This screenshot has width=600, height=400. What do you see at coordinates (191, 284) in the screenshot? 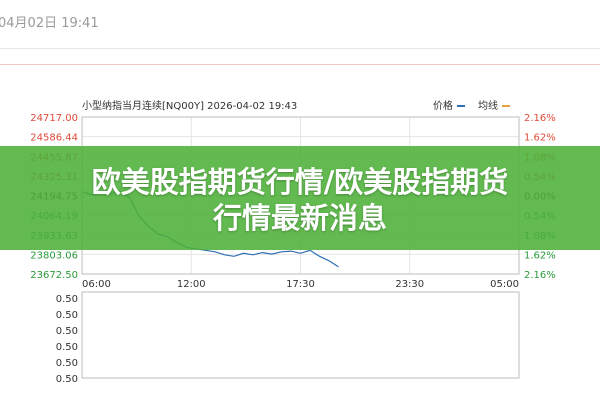
I see `x-tick-label: 12:00` at bounding box center [191, 284].